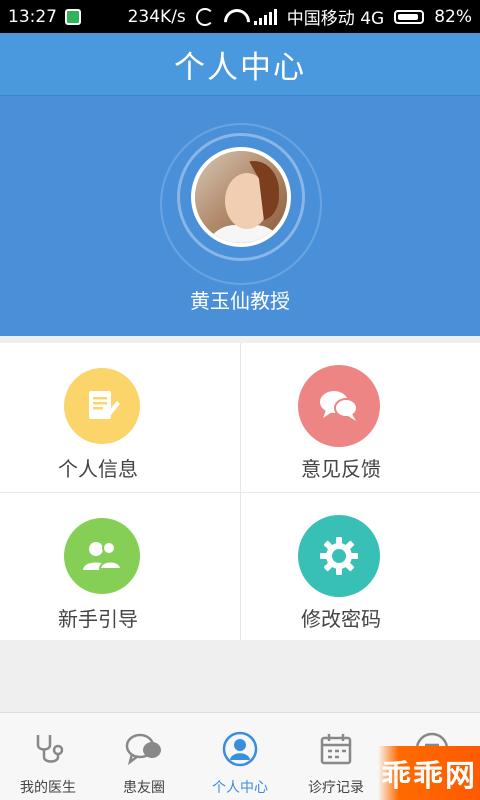 The image size is (480, 800). I want to click on chat-bubbles-icon, so click(339, 406).